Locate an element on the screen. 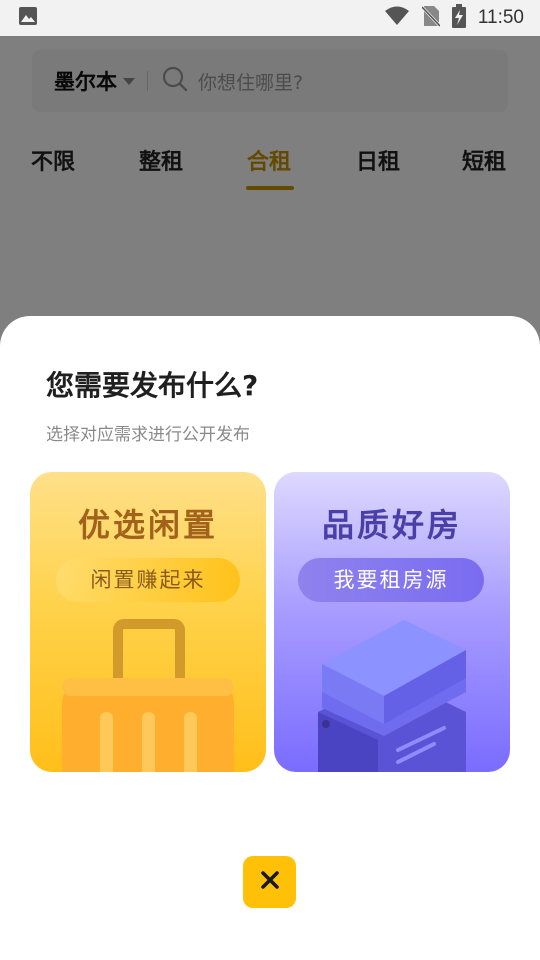 The height and width of the screenshot is (960, 540). close-button is located at coordinates (269, 882).